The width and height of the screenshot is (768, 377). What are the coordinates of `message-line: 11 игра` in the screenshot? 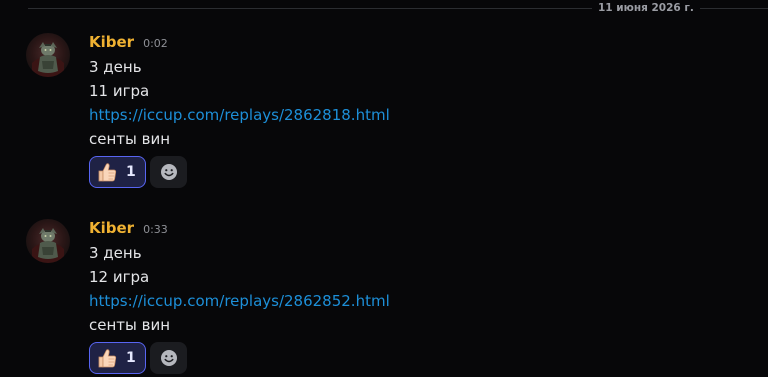 It's located at (119, 91).